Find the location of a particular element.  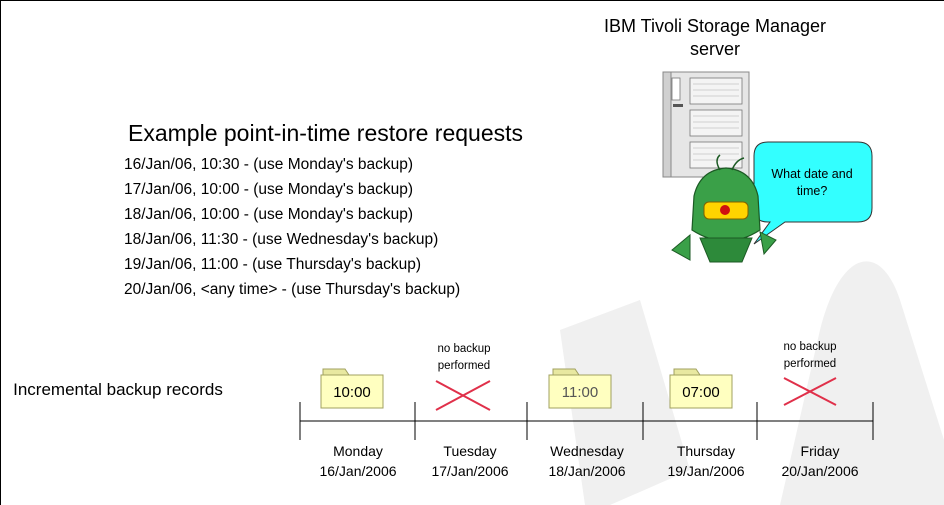

day-date-wednesday: 18/Jan/2006 is located at coordinates (587, 471).